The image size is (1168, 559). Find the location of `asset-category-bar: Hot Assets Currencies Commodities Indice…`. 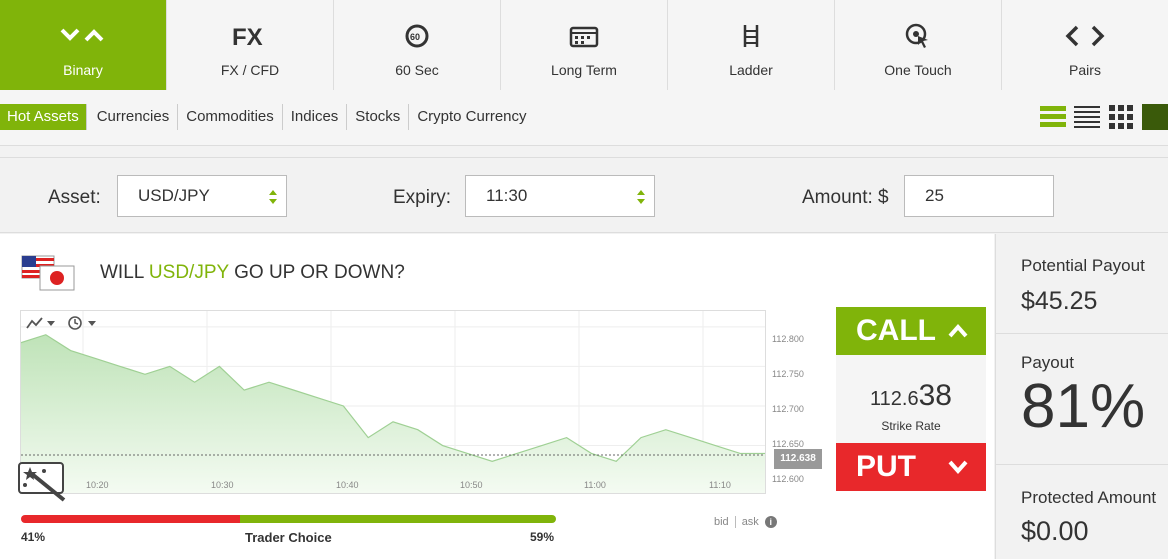

asset-category-bar: Hot Assets Currencies Commodities Indice… is located at coordinates (584, 118).